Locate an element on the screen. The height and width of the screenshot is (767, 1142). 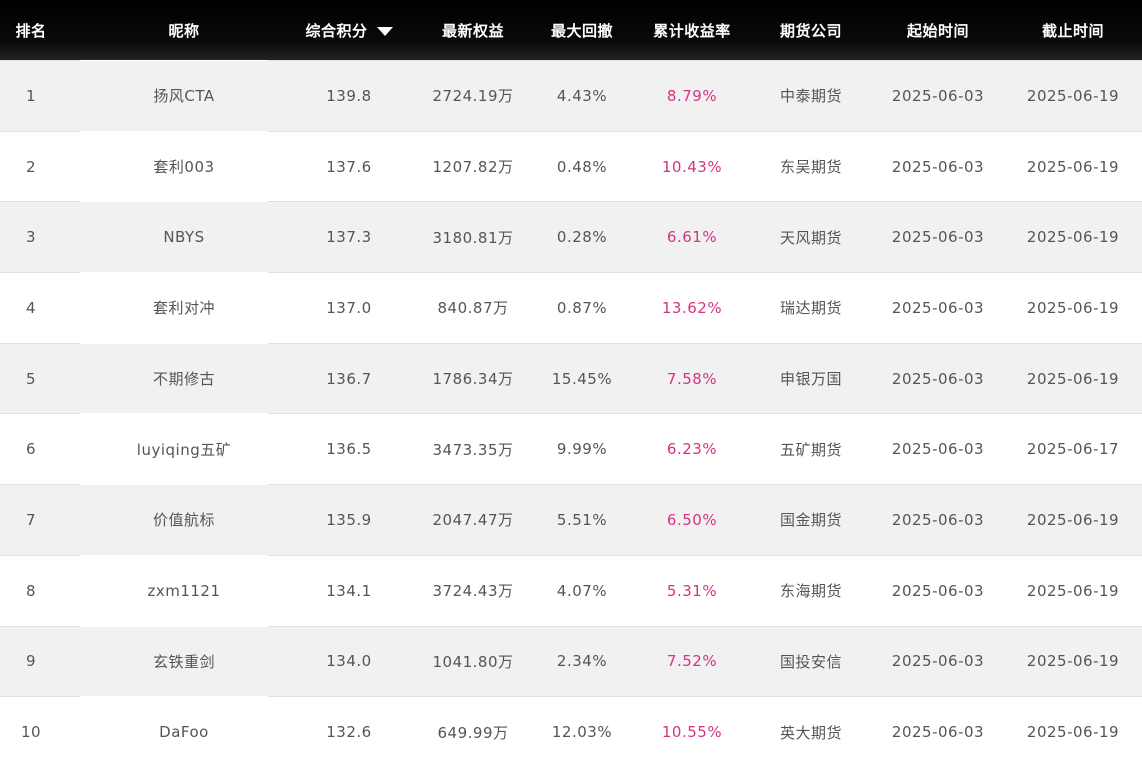
score-cell: 139.8 is located at coordinates (349, 95).